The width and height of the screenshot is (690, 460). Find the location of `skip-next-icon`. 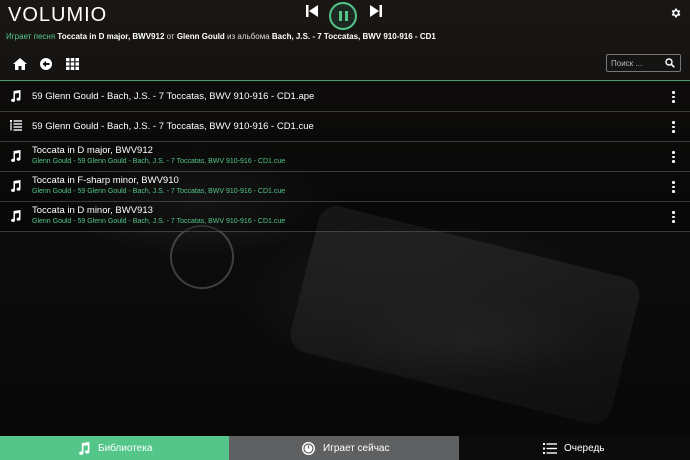

skip-next-icon is located at coordinates (376, 11).